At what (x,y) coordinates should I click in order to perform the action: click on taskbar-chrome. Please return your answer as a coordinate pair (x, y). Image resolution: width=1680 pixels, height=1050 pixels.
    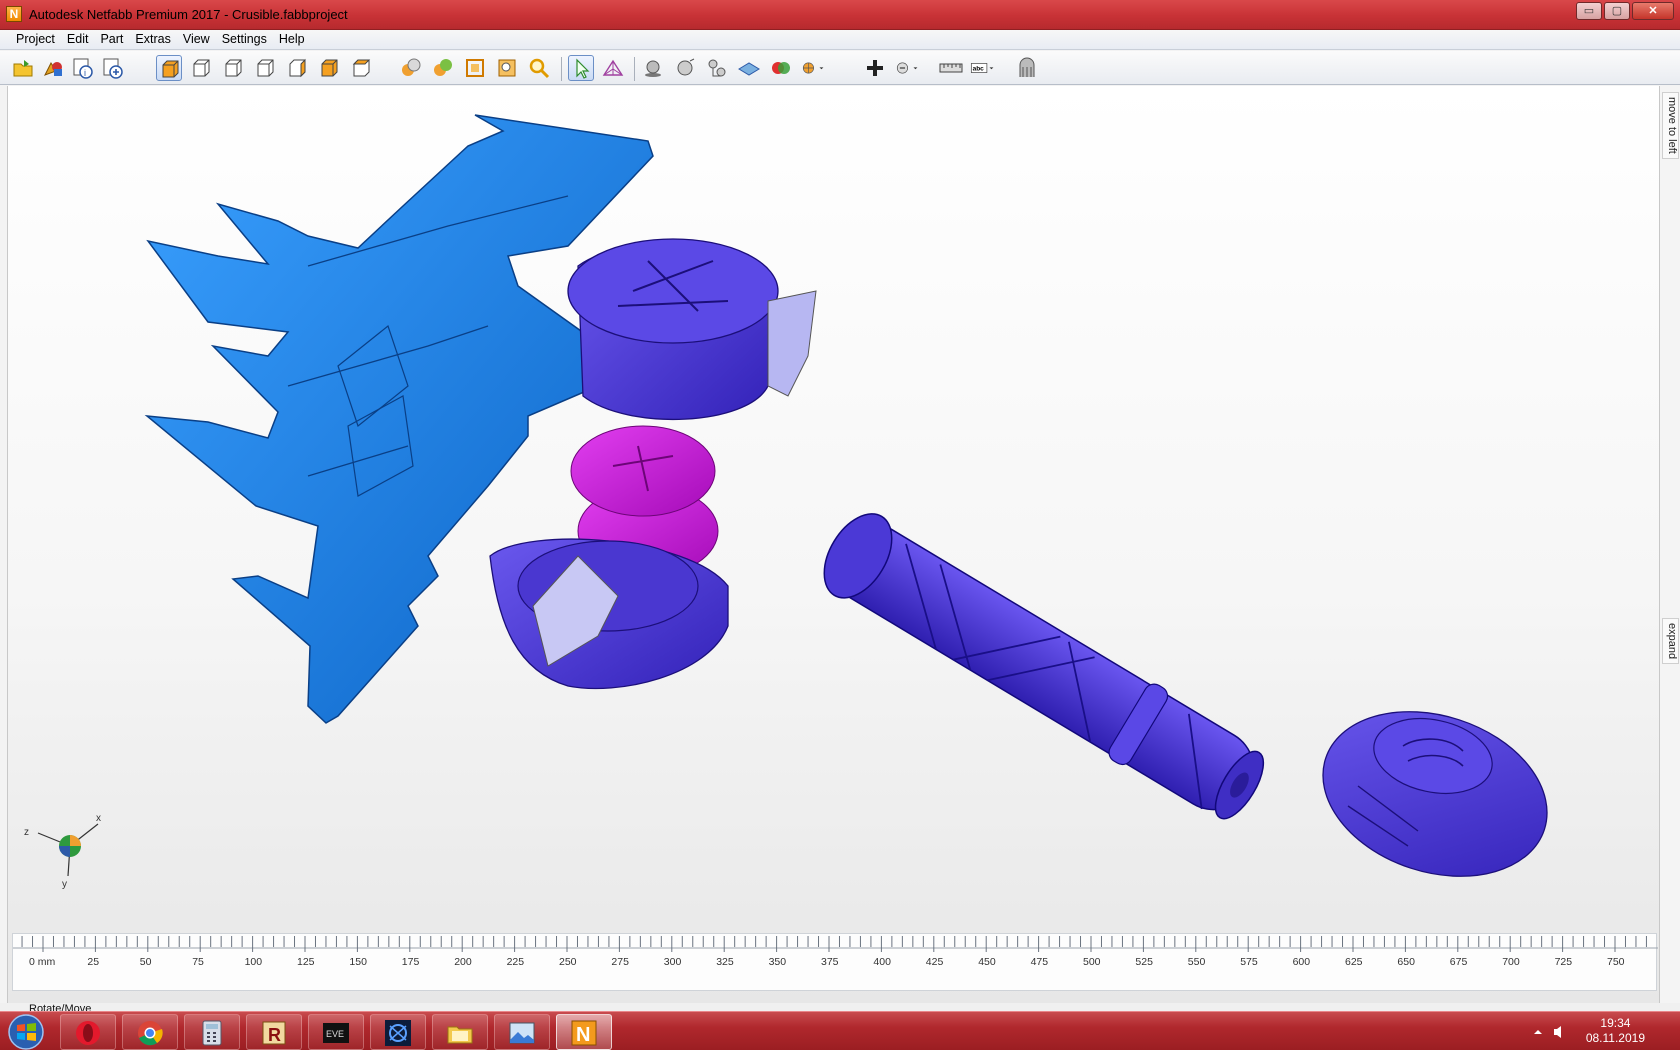
    Looking at the image, I should click on (150, 1032).